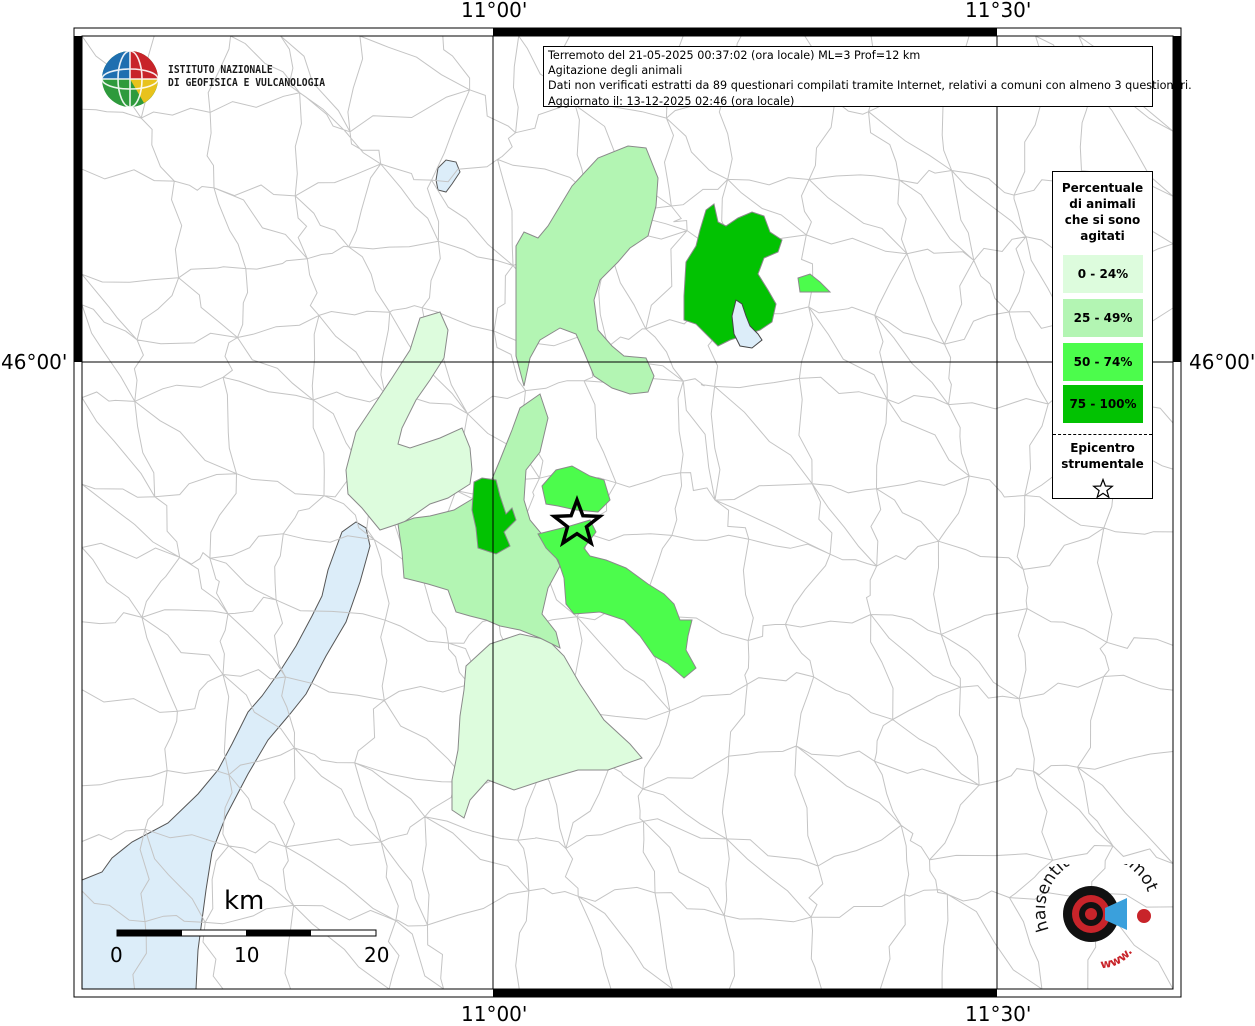  What do you see at coordinates (1222, 362) in the screenshot?
I see `lat-label-right: 46°00'` at bounding box center [1222, 362].